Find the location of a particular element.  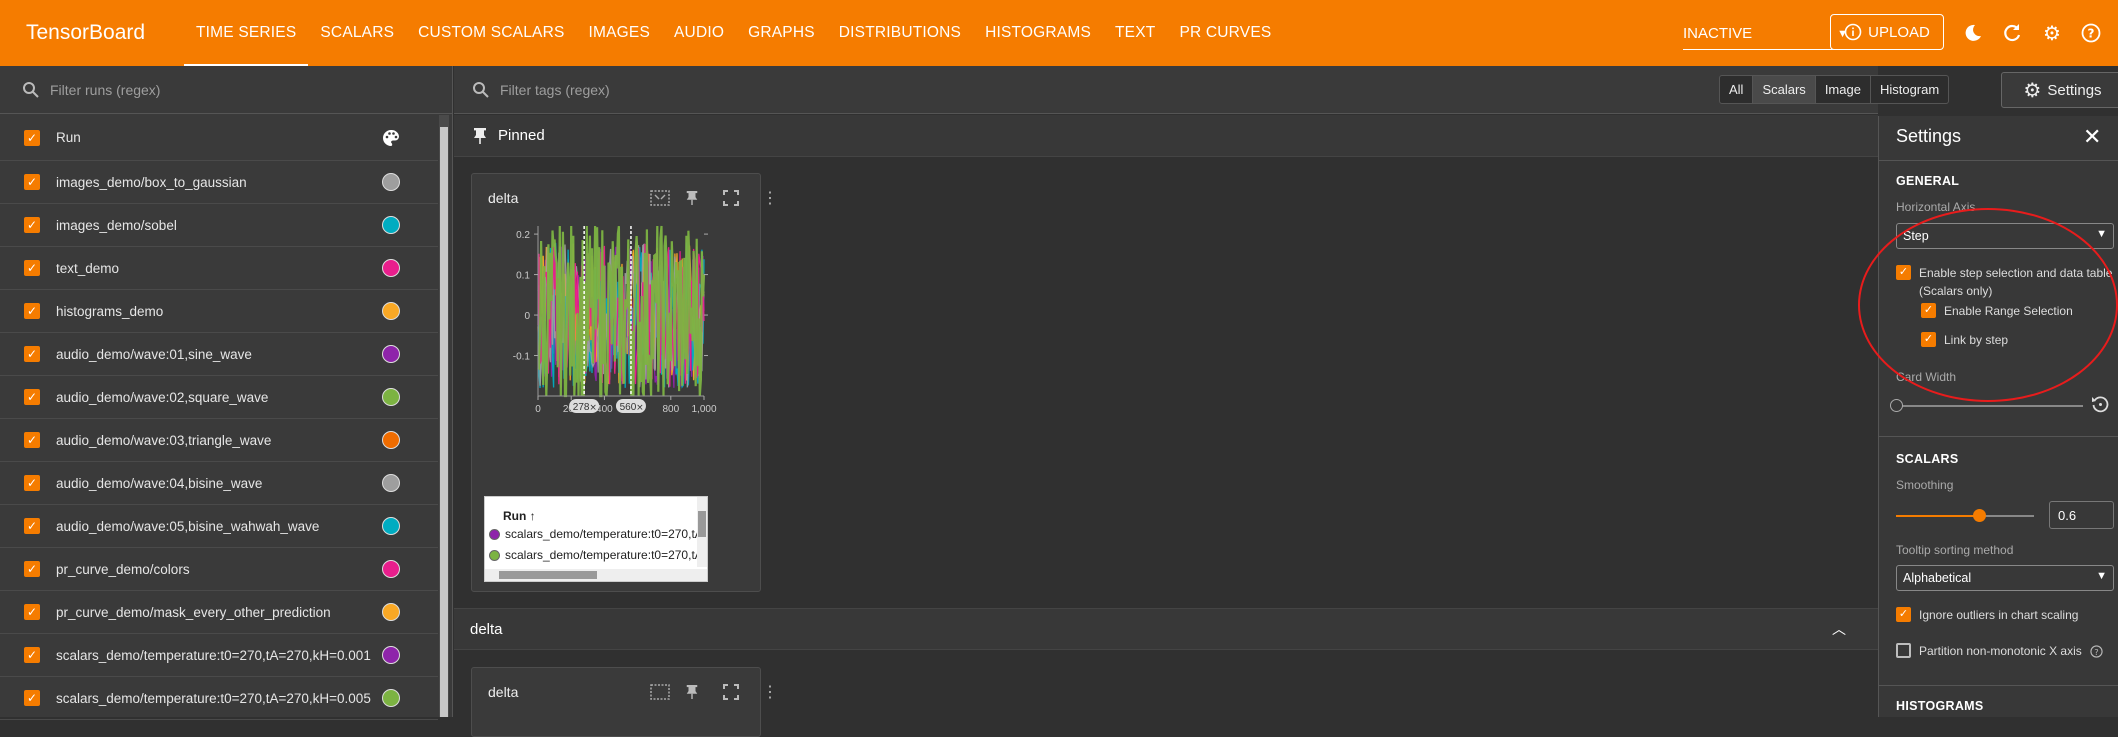

runs-scrollbar is located at coordinates (444, 416).